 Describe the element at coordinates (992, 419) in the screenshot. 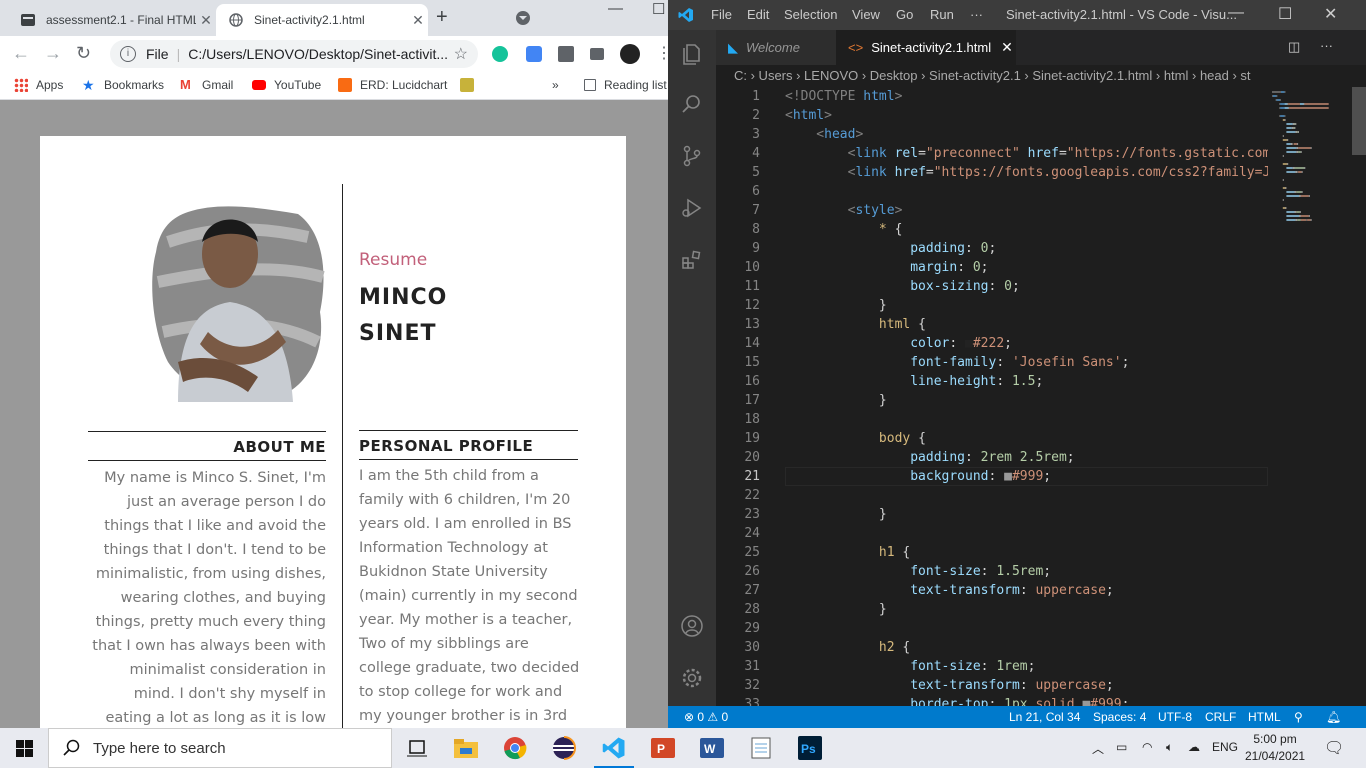

I see `code-line: 18` at that location.